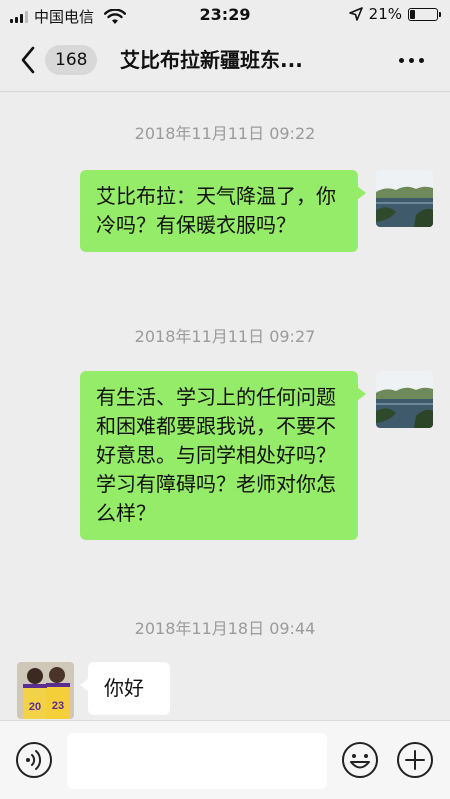 This screenshot has height=799, width=450. Describe the element at coordinates (35, 707) in the screenshot. I see `jersey-number: 20` at that location.